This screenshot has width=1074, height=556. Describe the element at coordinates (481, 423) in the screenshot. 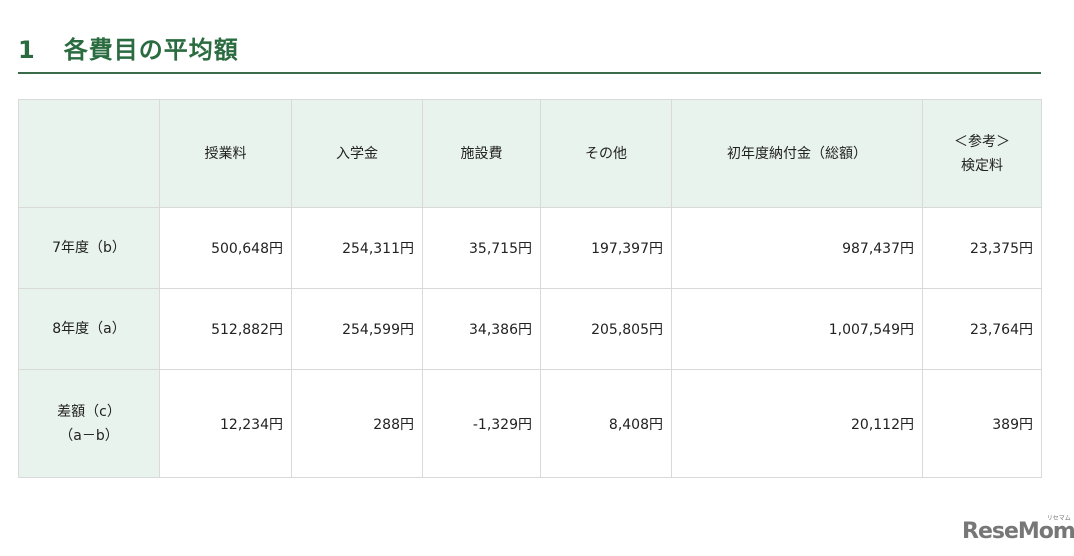

I see `cell: -1,329円` at that location.